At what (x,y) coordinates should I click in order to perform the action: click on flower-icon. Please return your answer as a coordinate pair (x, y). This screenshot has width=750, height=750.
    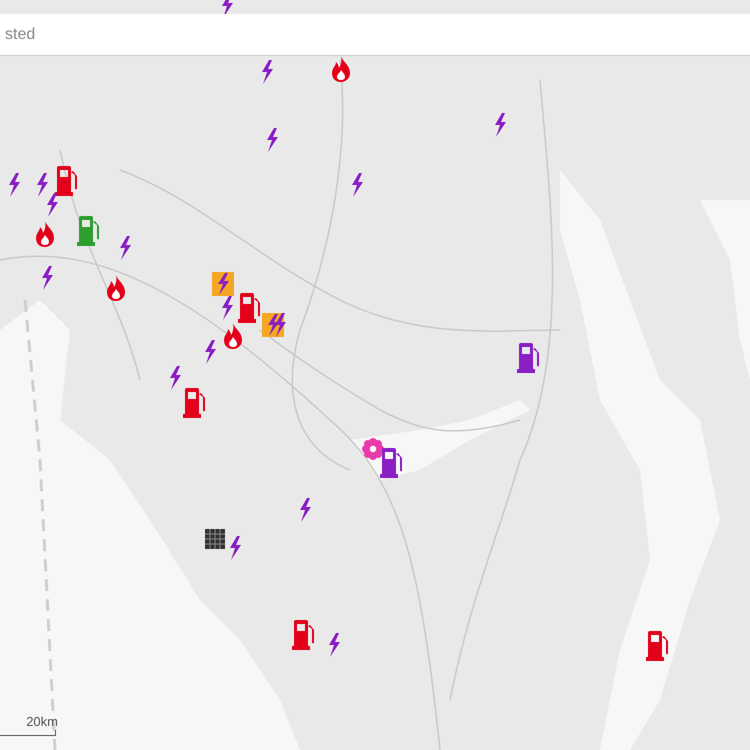
    Looking at the image, I should click on (373, 449).